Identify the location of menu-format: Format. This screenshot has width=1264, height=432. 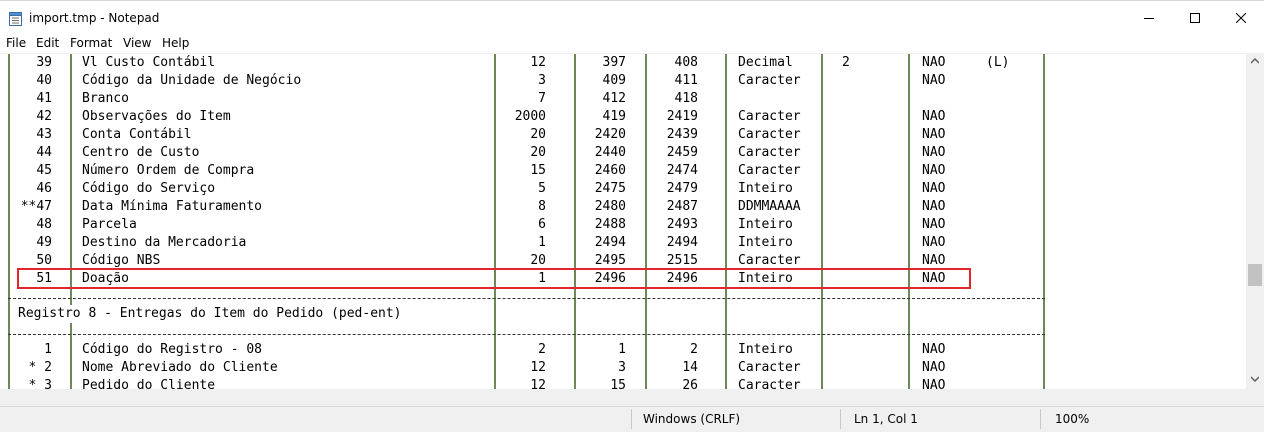
(91, 43).